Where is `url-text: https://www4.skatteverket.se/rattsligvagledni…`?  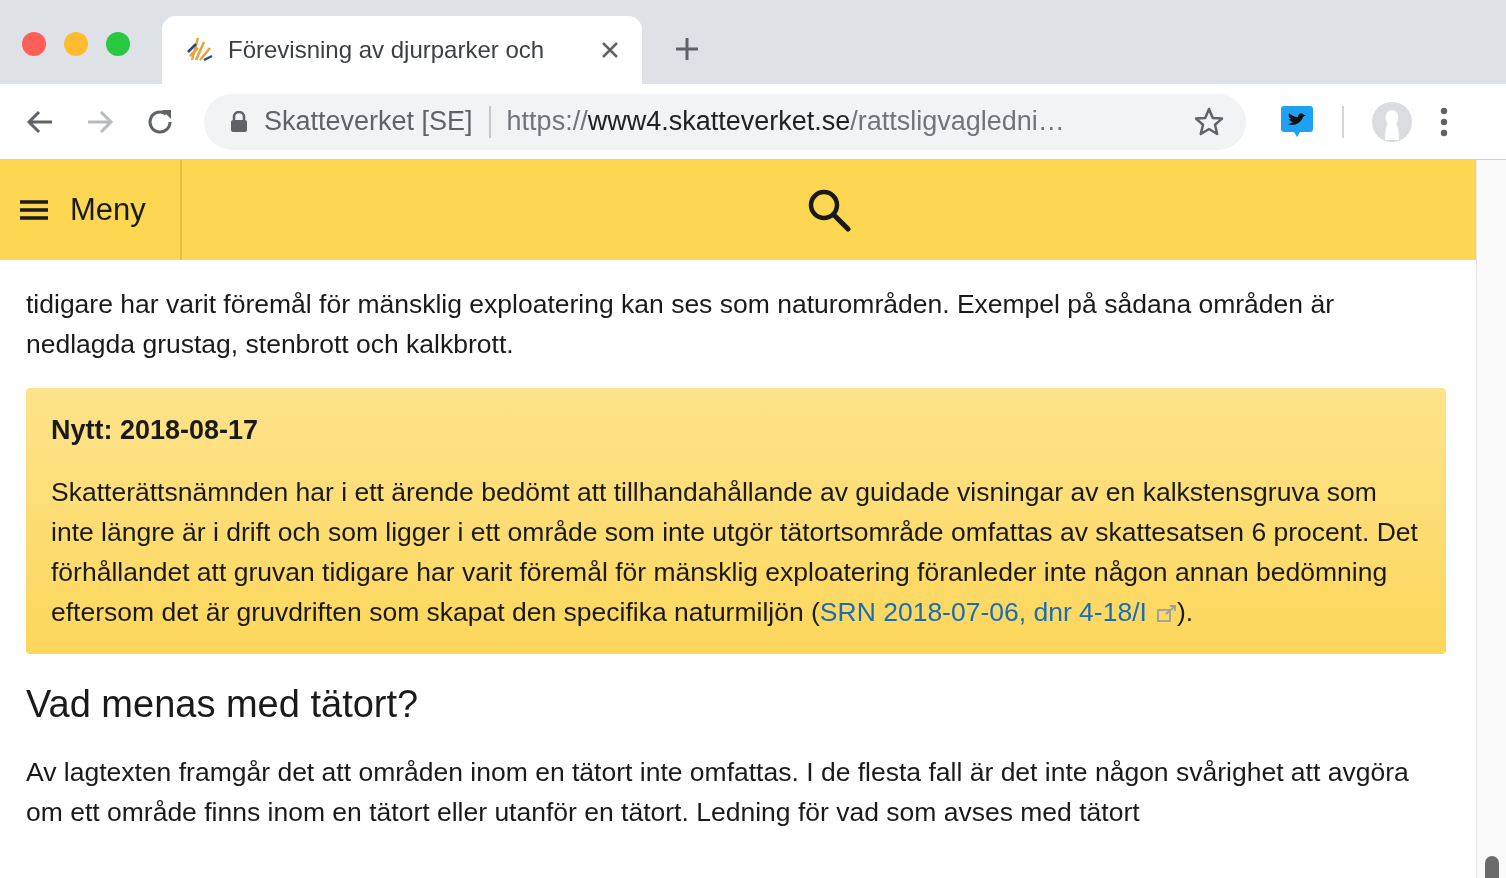 url-text: https://www4.skatteverket.se/rattsligvagledni… is located at coordinates (786, 122).